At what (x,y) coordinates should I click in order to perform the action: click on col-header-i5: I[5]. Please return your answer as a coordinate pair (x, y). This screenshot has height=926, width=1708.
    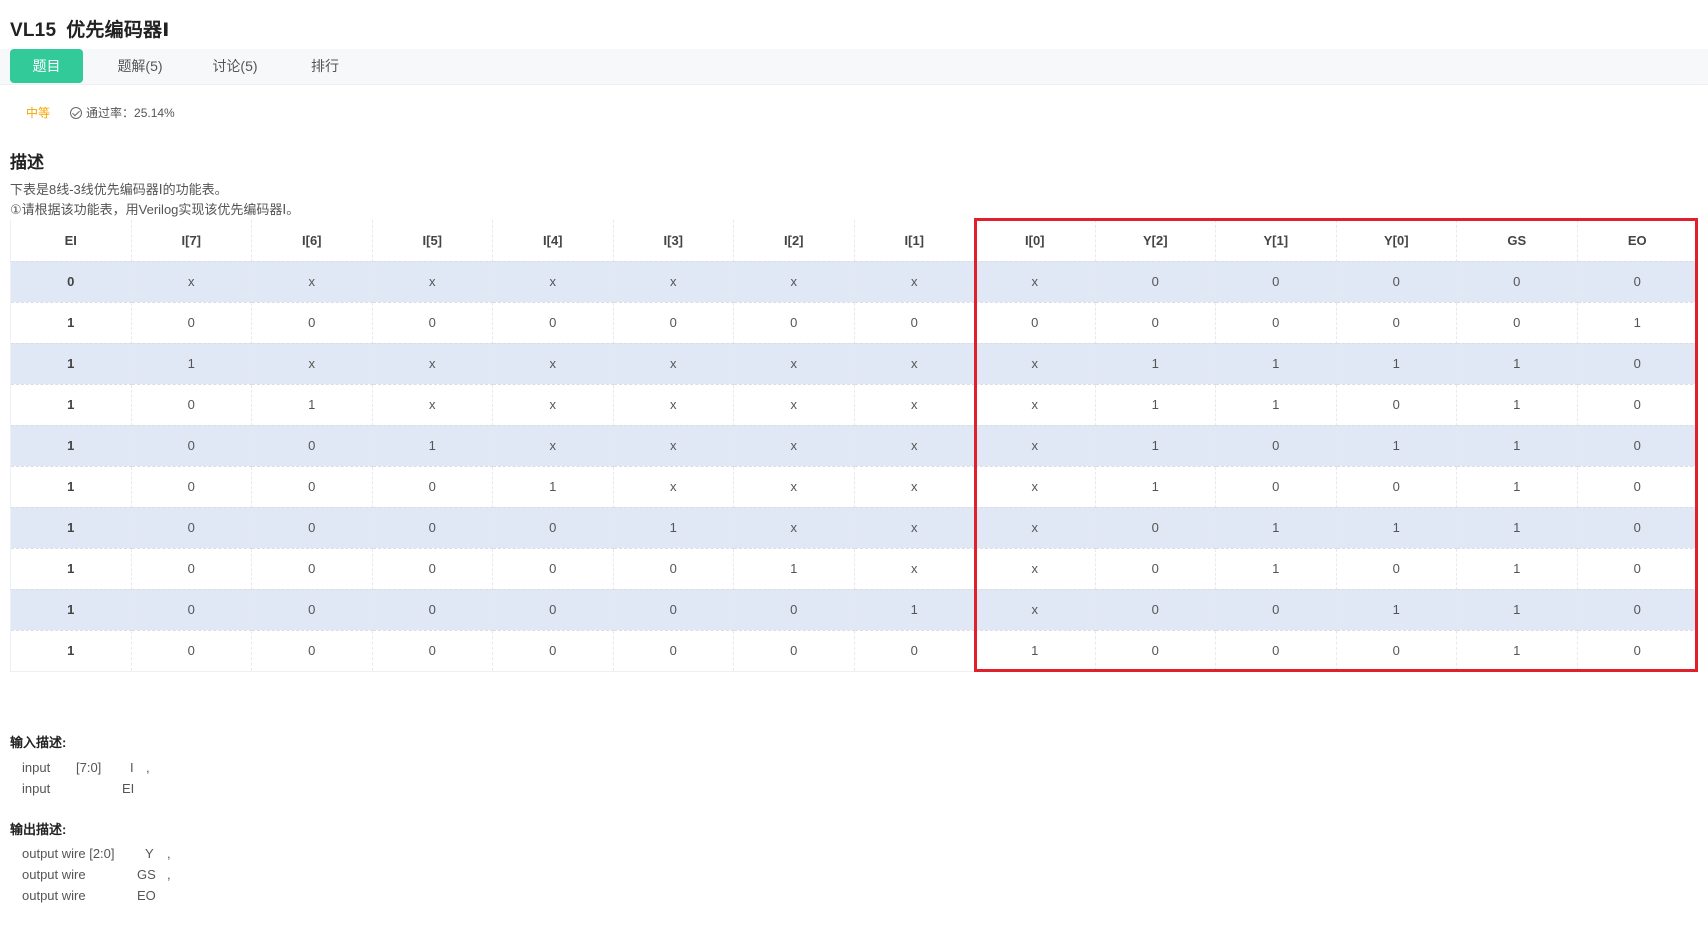
    Looking at the image, I should click on (432, 241).